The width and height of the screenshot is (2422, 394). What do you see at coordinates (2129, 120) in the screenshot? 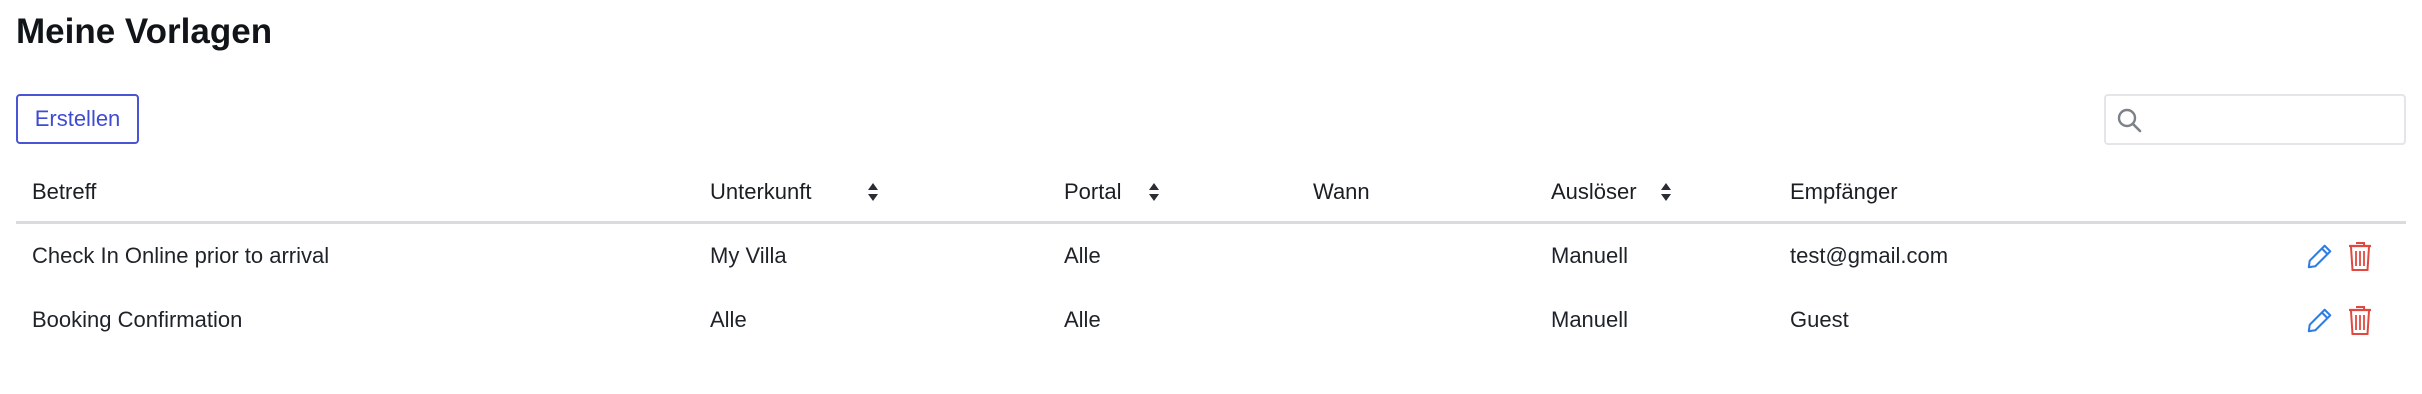
I see `search-icon` at bounding box center [2129, 120].